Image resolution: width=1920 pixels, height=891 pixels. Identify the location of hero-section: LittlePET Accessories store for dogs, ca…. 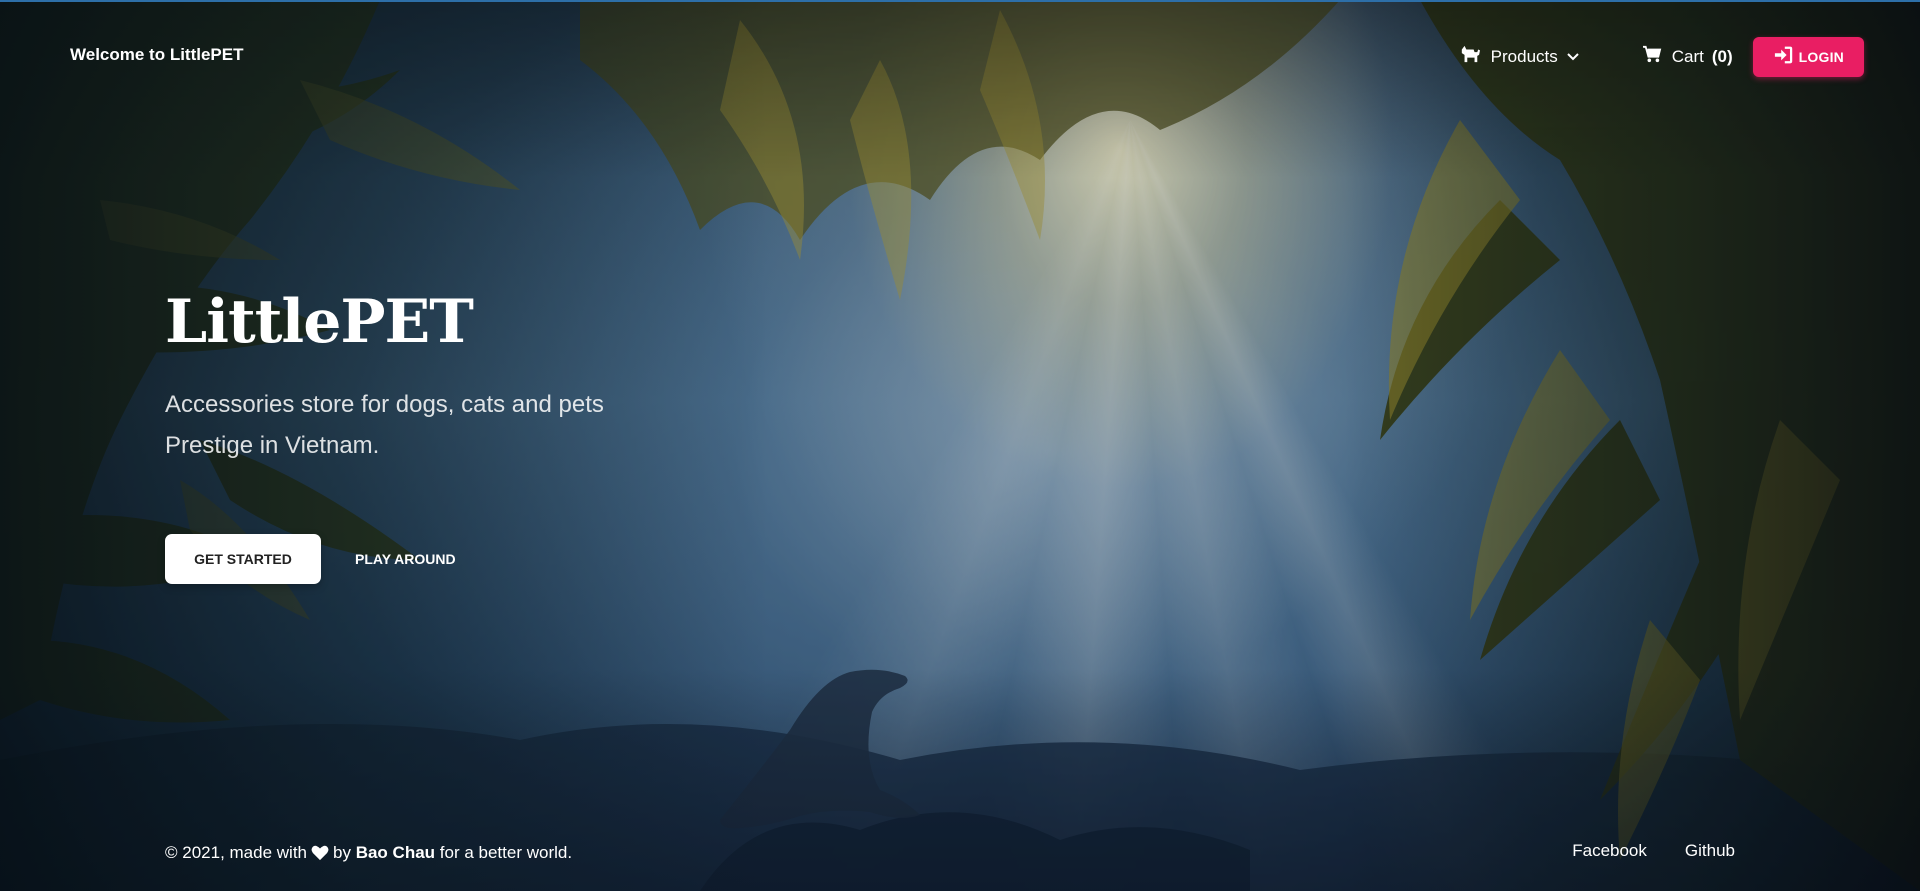
(515, 435).